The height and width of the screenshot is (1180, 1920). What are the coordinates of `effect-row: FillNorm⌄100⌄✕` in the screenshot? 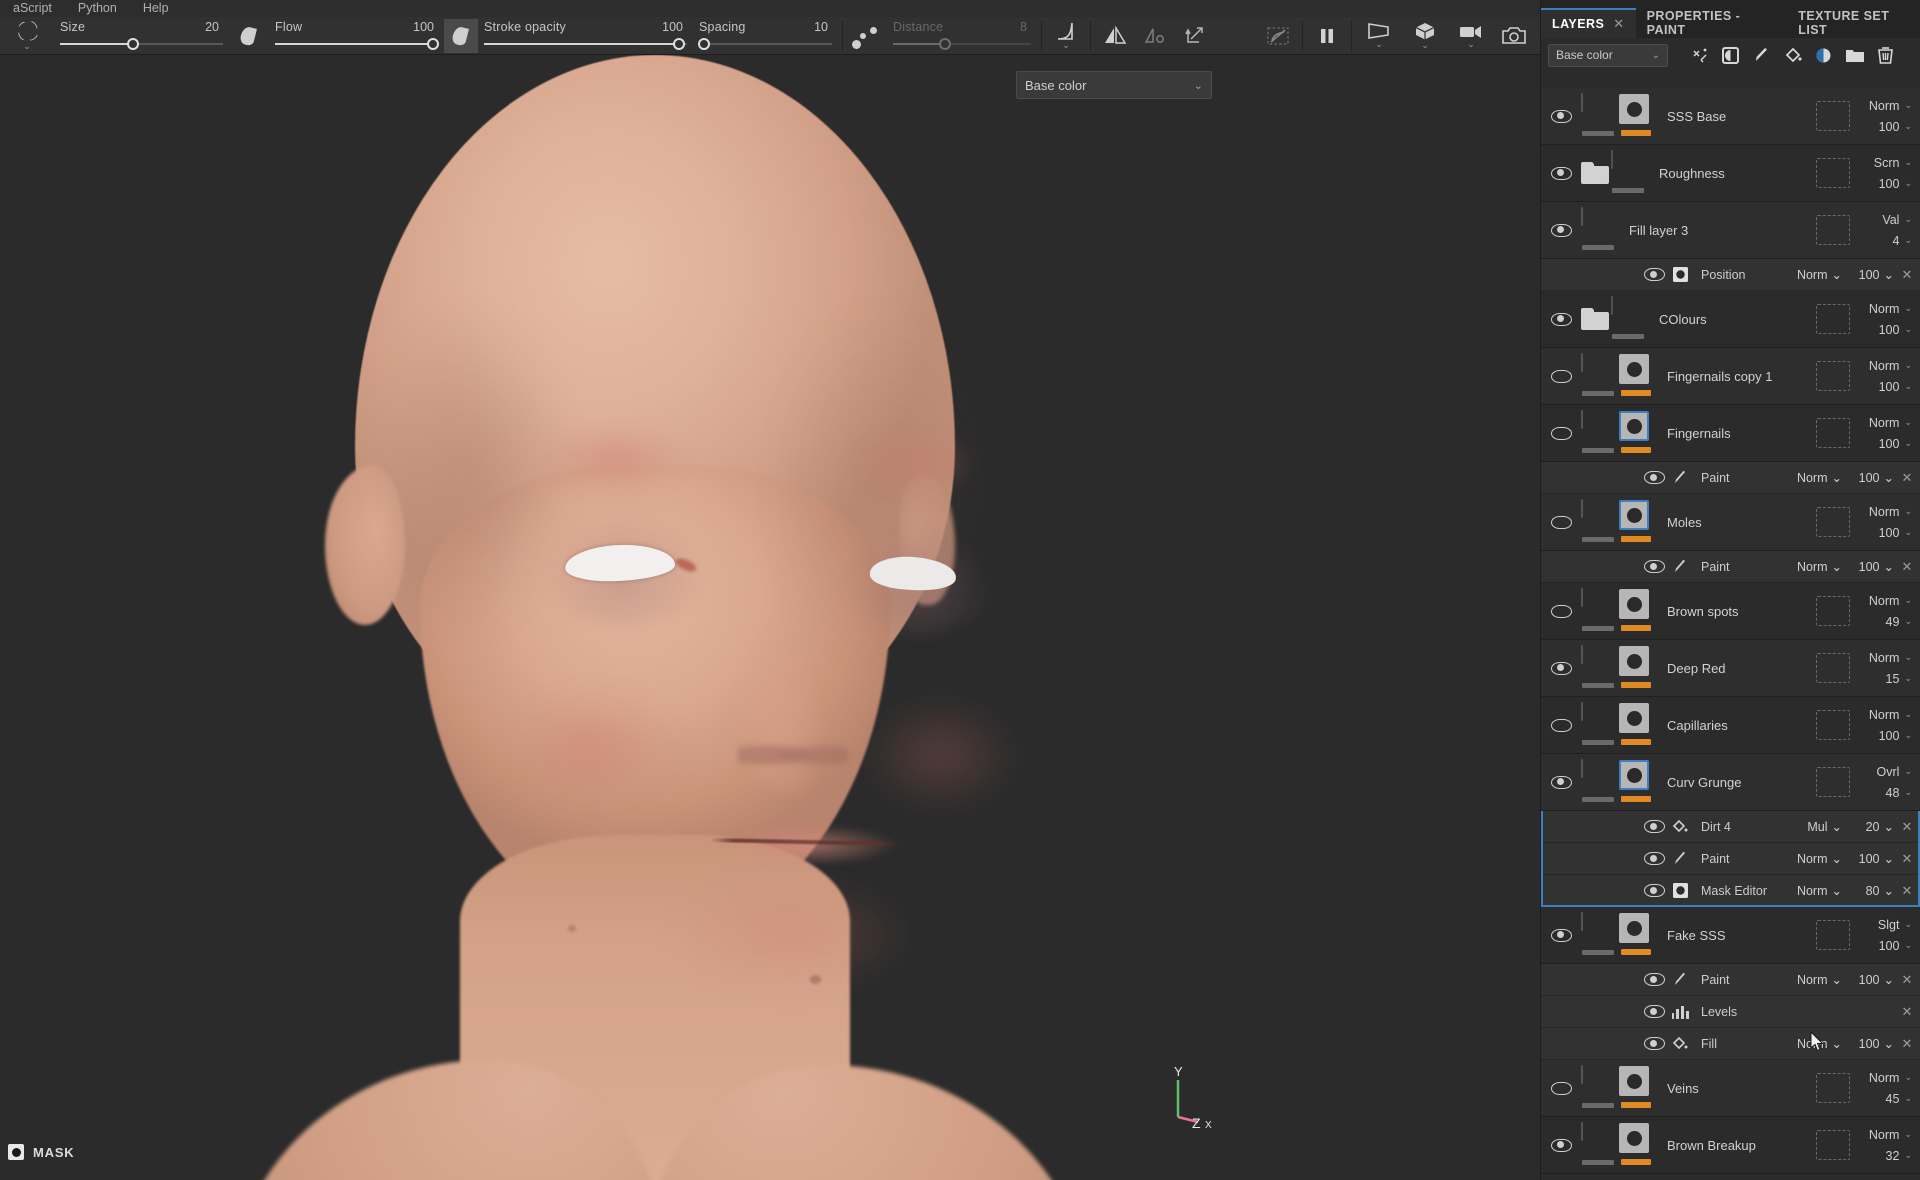 It's located at (1730, 1044).